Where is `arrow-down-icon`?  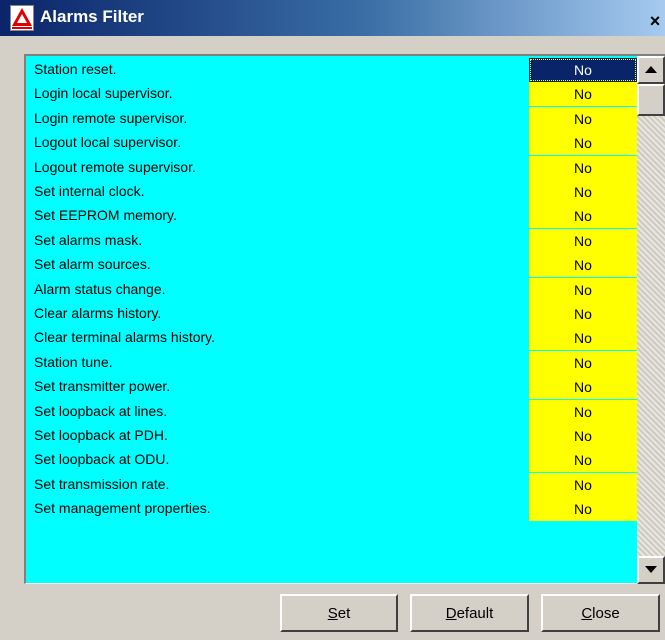
arrow-down-icon is located at coordinates (651, 569).